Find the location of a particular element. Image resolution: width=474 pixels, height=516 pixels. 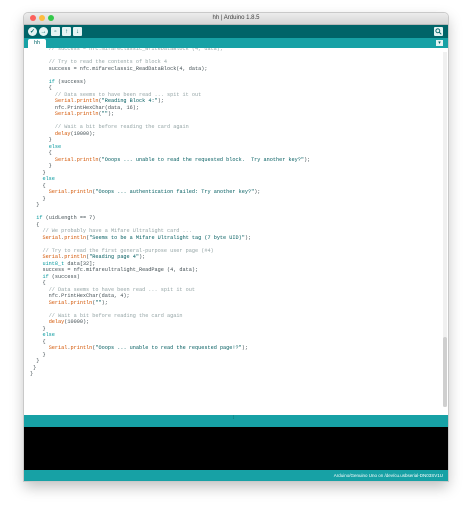

verify-button: ✓ is located at coordinates (32, 31).